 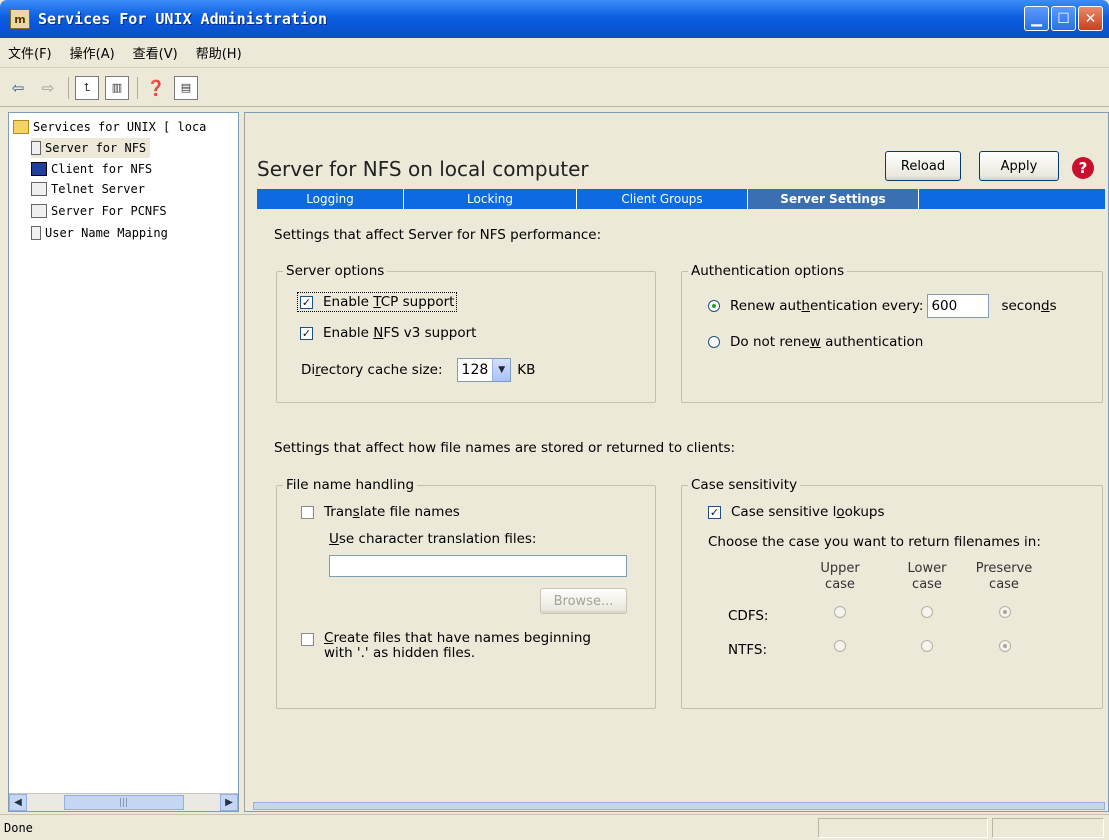 What do you see at coordinates (1036, 18) in the screenshot?
I see `minimize-button: ▁` at bounding box center [1036, 18].